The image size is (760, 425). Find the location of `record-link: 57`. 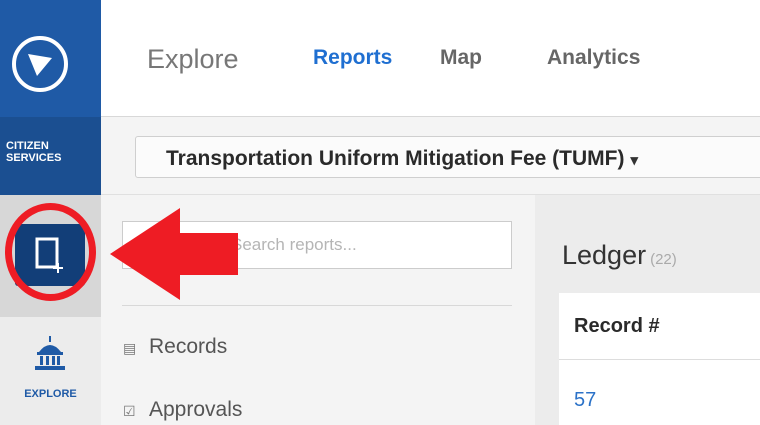

record-link: 57 is located at coordinates (585, 400).